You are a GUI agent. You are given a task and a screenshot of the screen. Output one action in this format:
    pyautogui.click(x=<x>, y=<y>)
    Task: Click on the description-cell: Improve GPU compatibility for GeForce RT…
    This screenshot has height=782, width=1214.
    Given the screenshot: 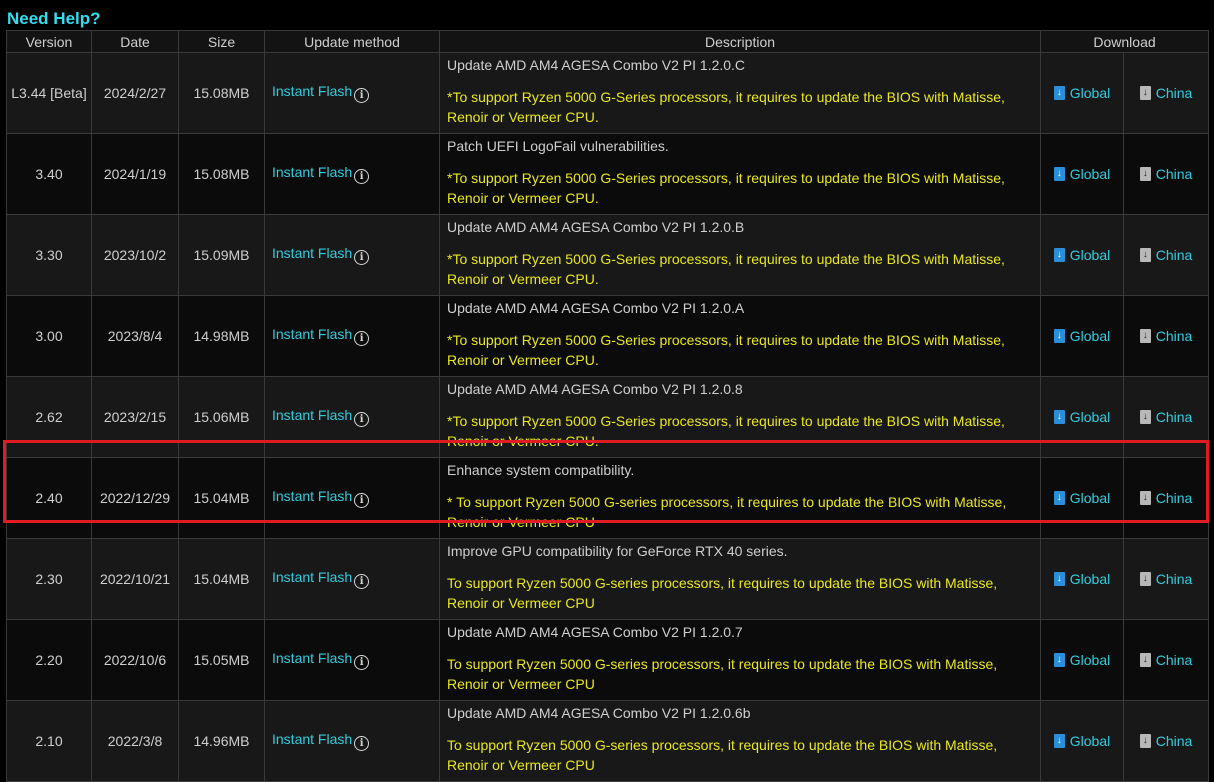 What is the action you would take?
    pyautogui.click(x=740, y=579)
    